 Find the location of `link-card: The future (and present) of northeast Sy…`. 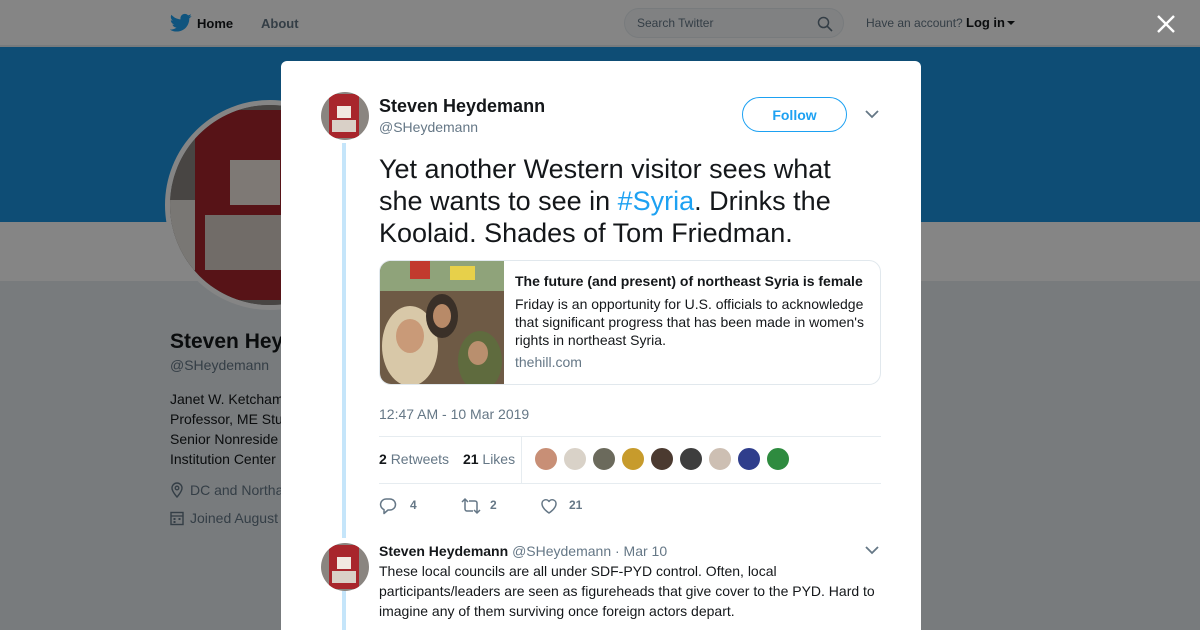

link-card: The future (and present) of northeast Sy… is located at coordinates (630, 322).